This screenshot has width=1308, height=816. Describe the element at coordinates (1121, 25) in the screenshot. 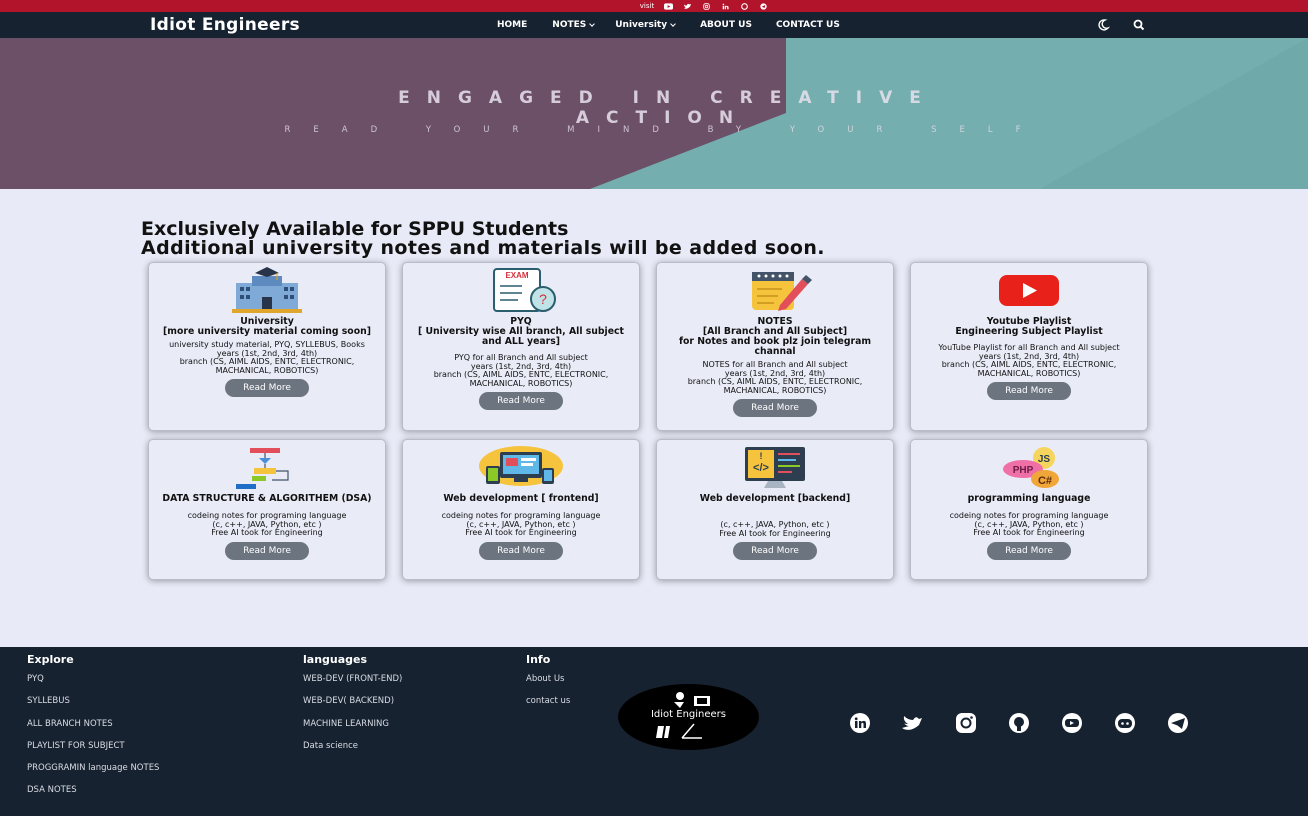

I see `nav-icons` at that location.